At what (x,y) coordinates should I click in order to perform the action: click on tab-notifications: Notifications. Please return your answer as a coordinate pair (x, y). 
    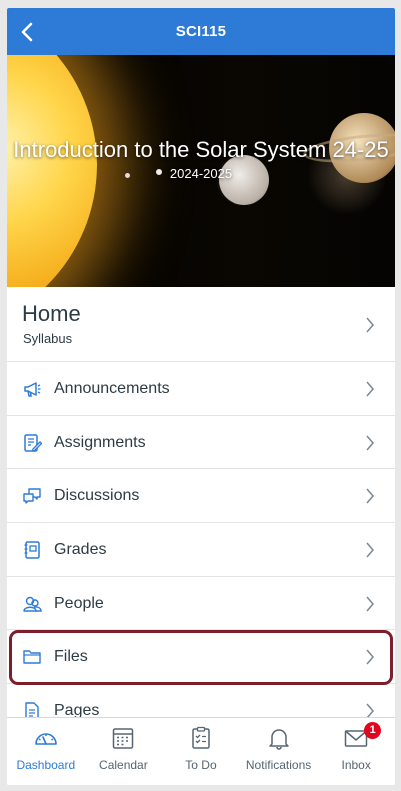
    Looking at the image, I should click on (279, 751).